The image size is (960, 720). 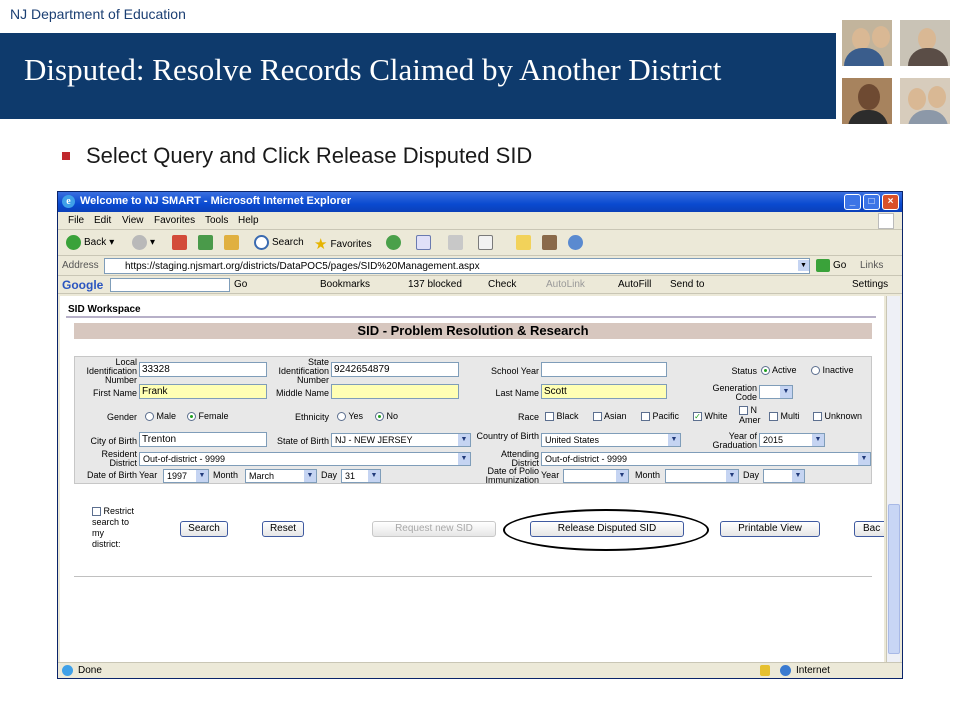 What do you see at coordinates (792, 440) in the screenshot?
I see `year-of-graduation-select: 2015 ▼` at bounding box center [792, 440].